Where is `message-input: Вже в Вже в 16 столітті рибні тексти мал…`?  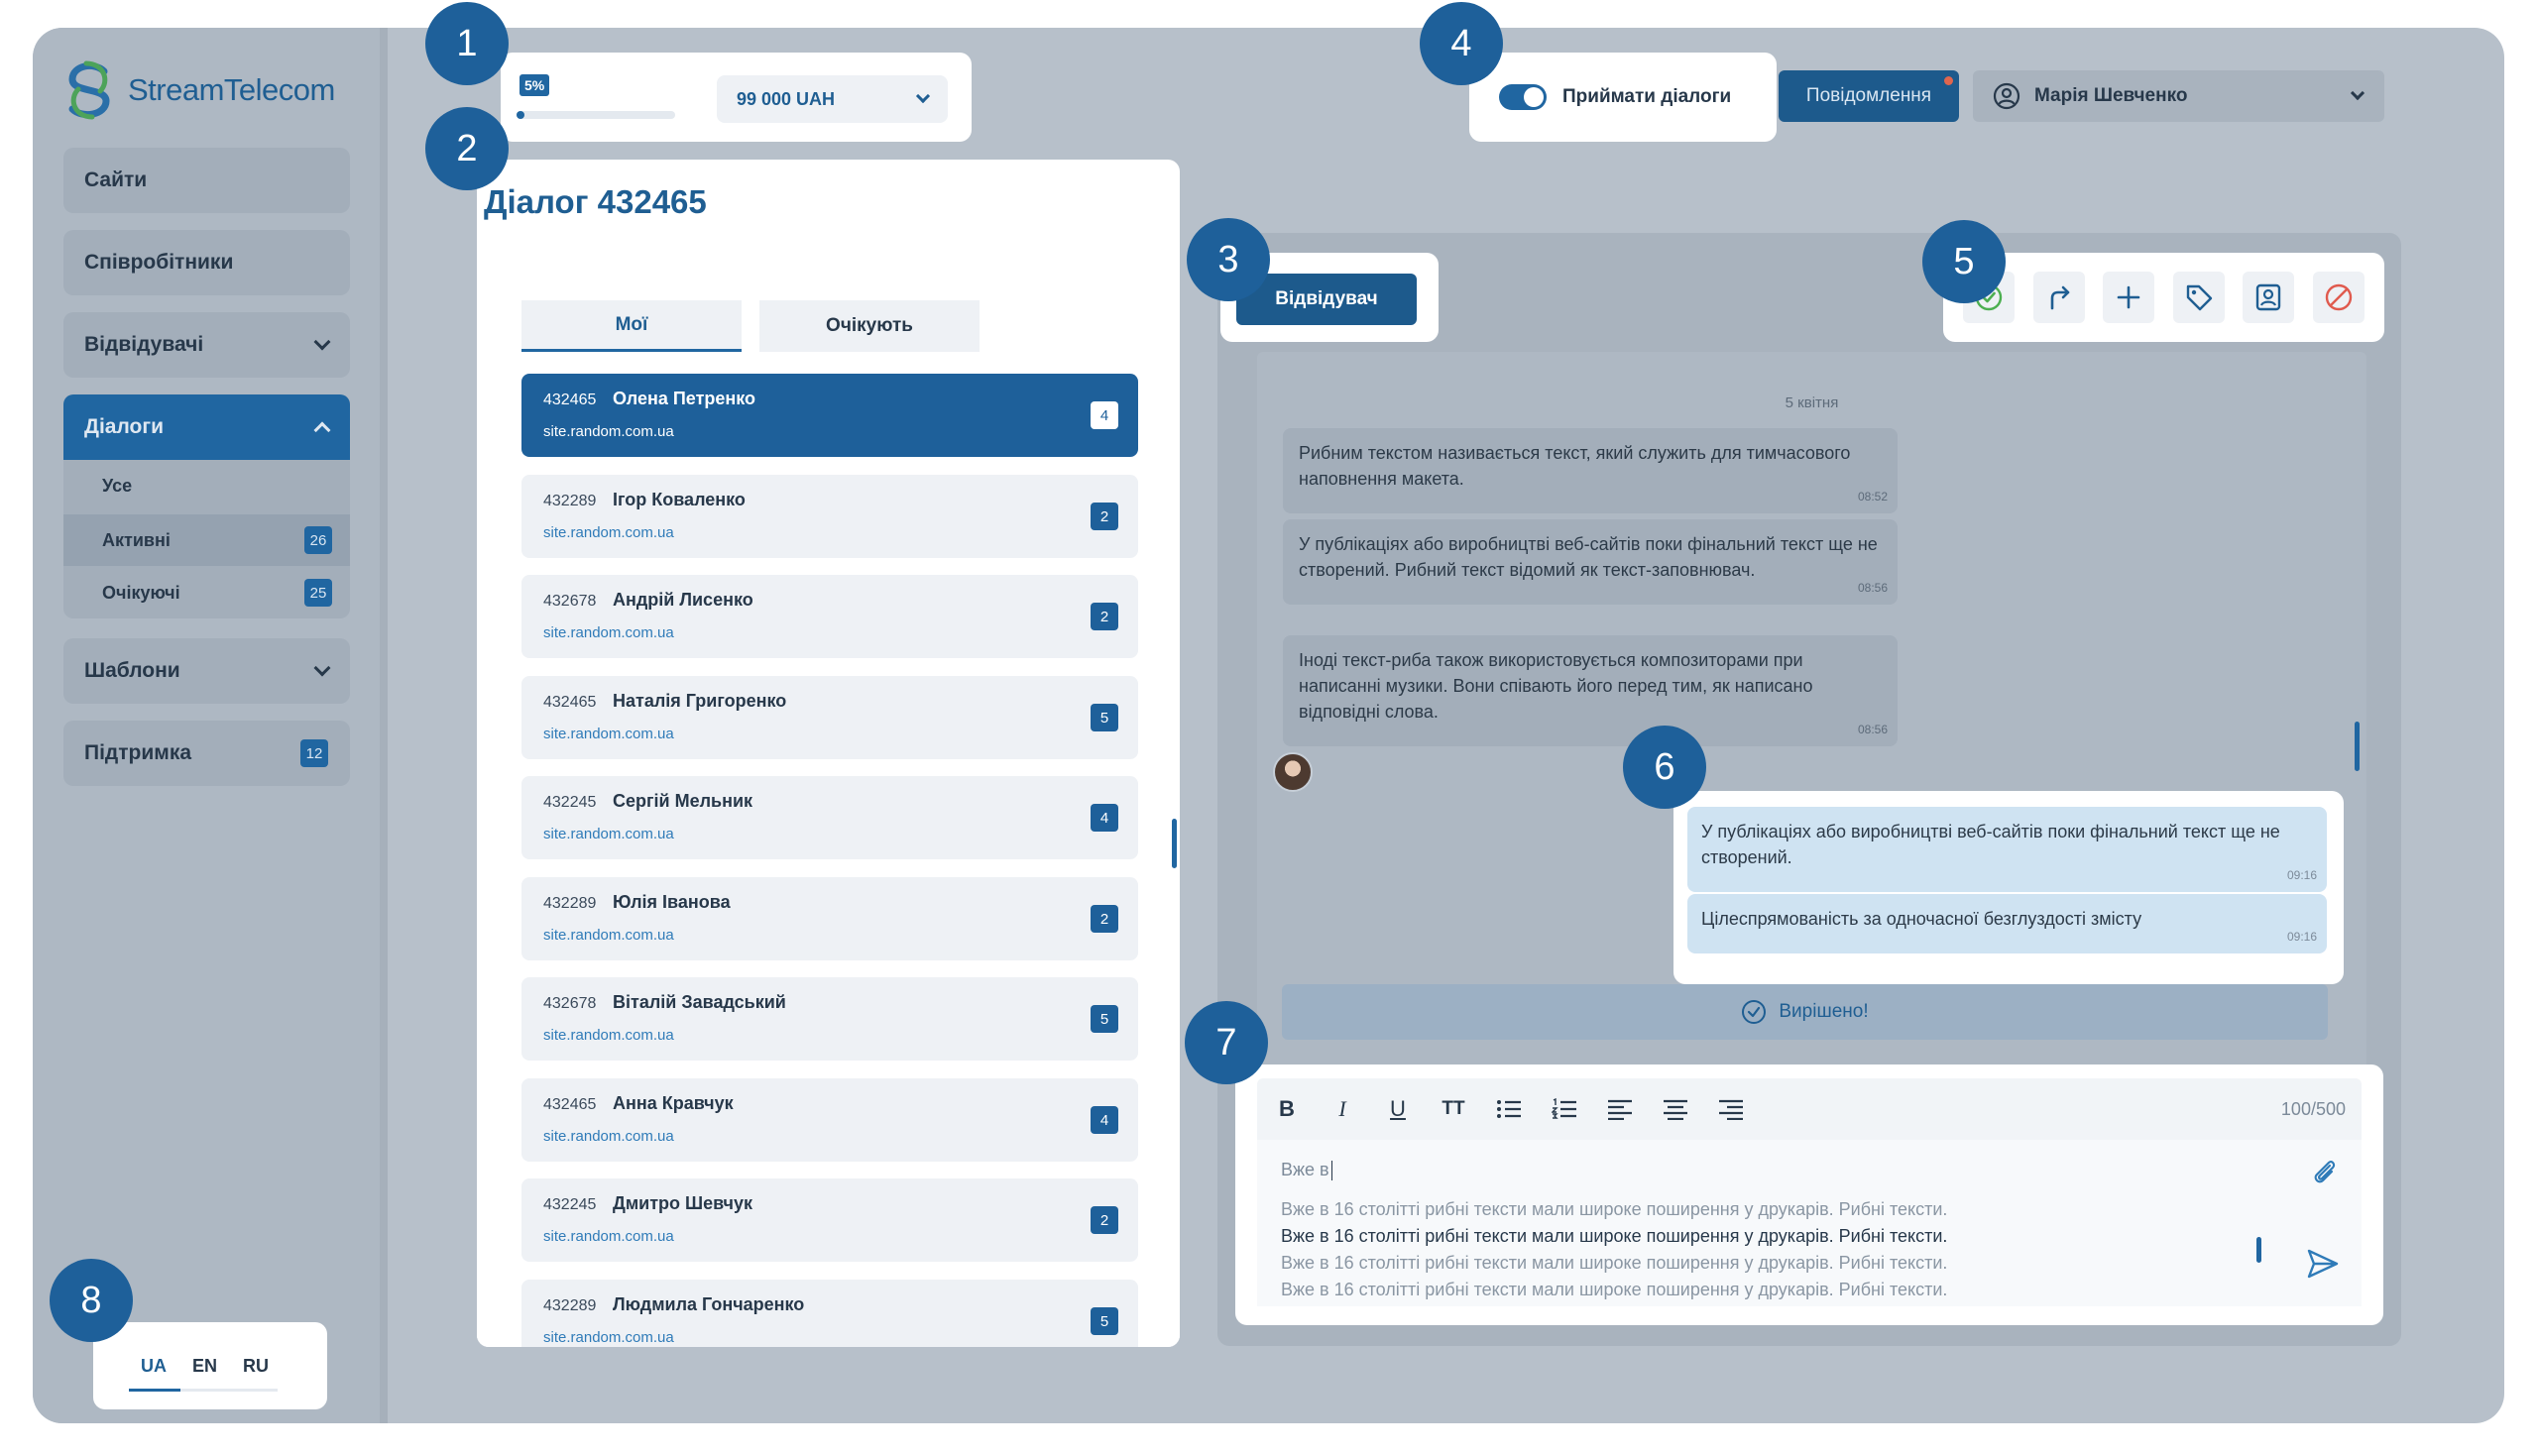
message-input: Вже в Вже в 16 столітті рибні тексти мал… is located at coordinates (1809, 1223).